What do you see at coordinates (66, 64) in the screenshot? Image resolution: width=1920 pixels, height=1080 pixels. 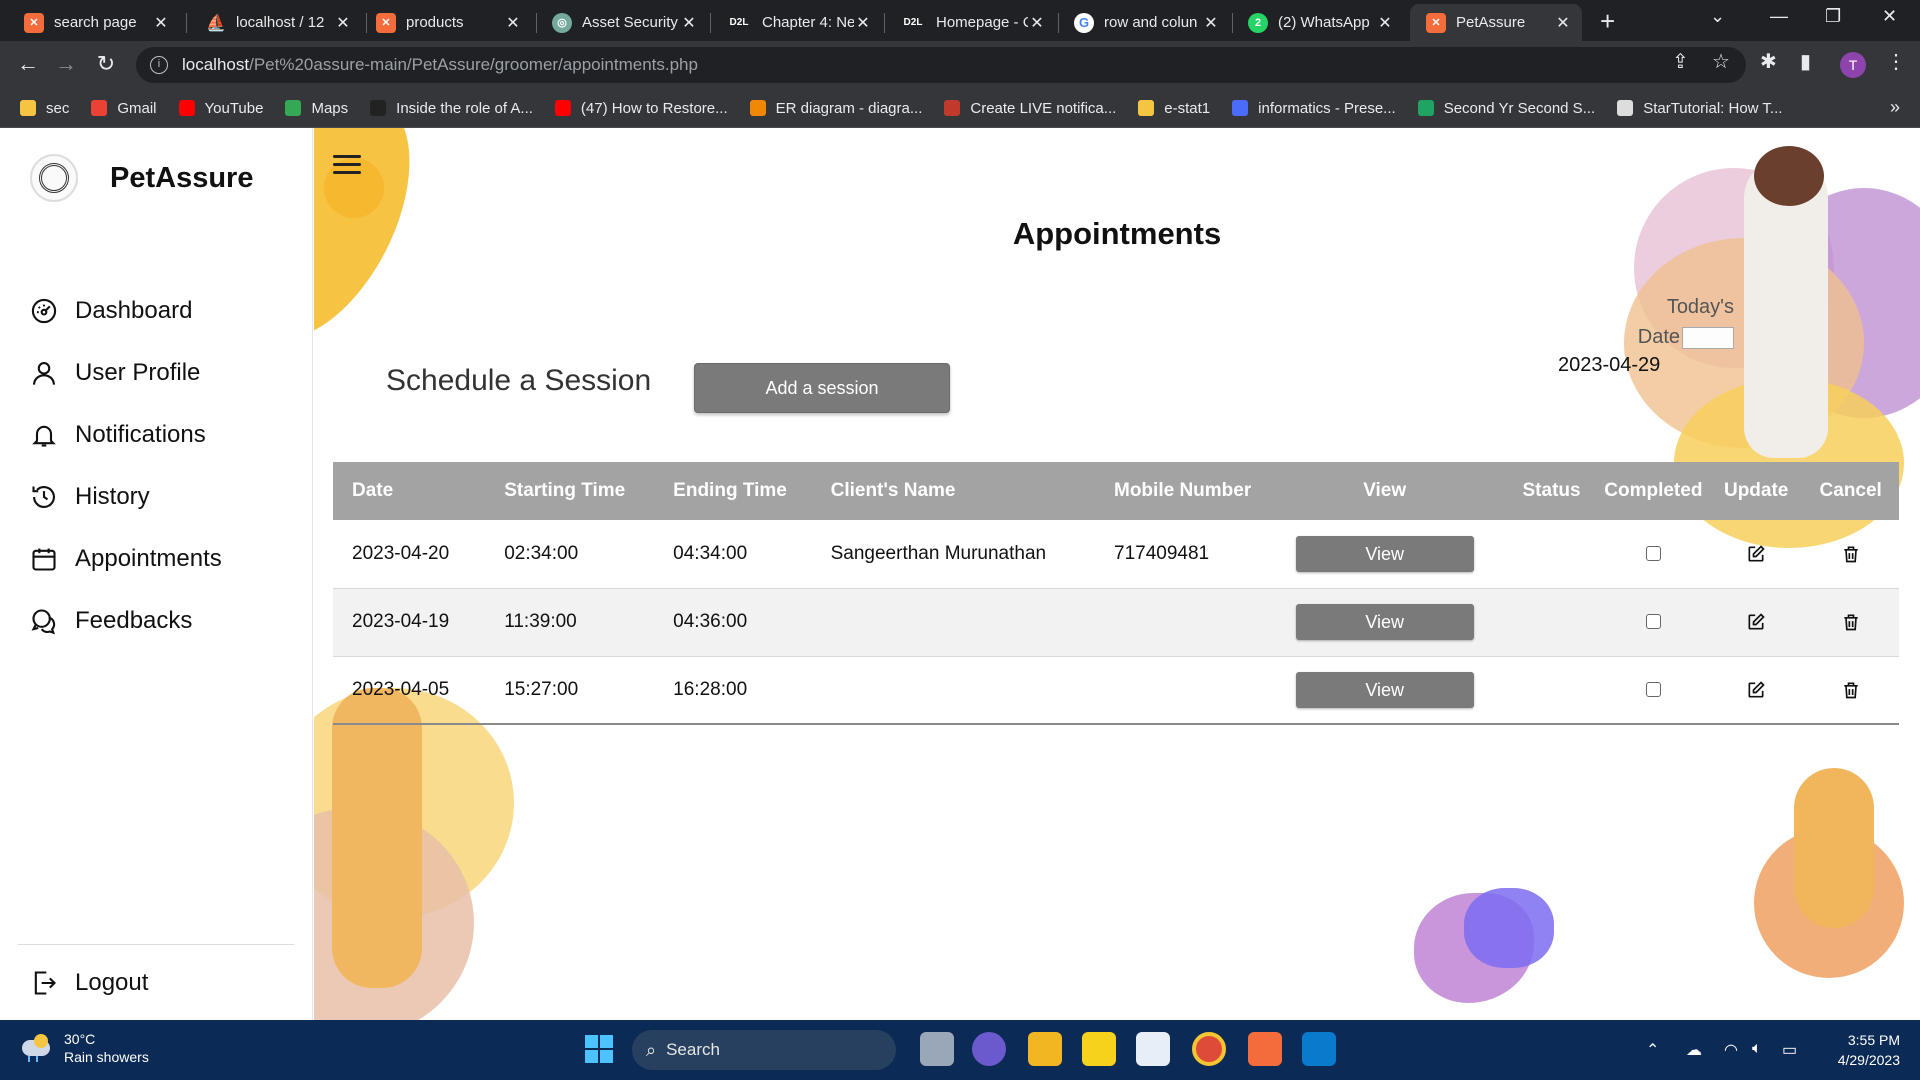 I see `forward-arrow-icon: →` at bounding box center [66, 64].